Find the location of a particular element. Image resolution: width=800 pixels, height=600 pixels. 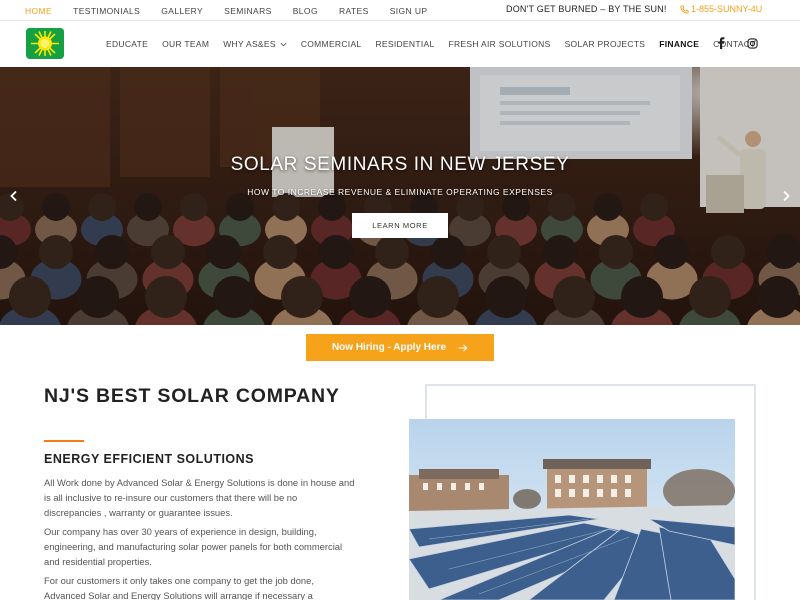

section-title: NJ'S BEST SOLAR COMPANY is located at coordinates (192, 396).